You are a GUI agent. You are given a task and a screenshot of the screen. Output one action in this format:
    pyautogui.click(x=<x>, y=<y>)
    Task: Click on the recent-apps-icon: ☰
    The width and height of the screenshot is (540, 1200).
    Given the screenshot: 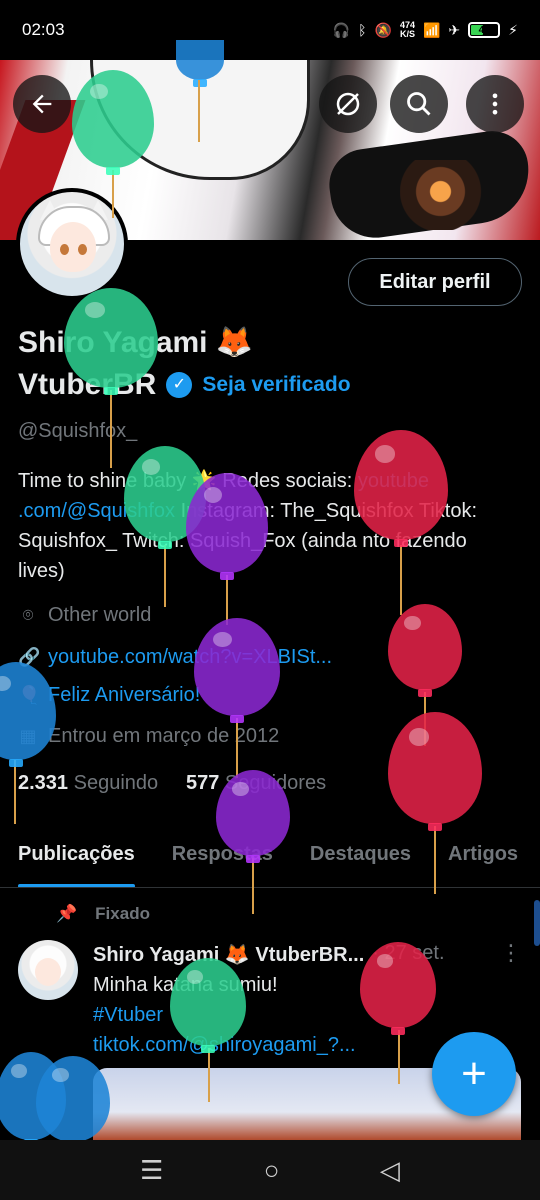 What is the action you would take?
    pyautogui.click(x=151, y=1170)
    